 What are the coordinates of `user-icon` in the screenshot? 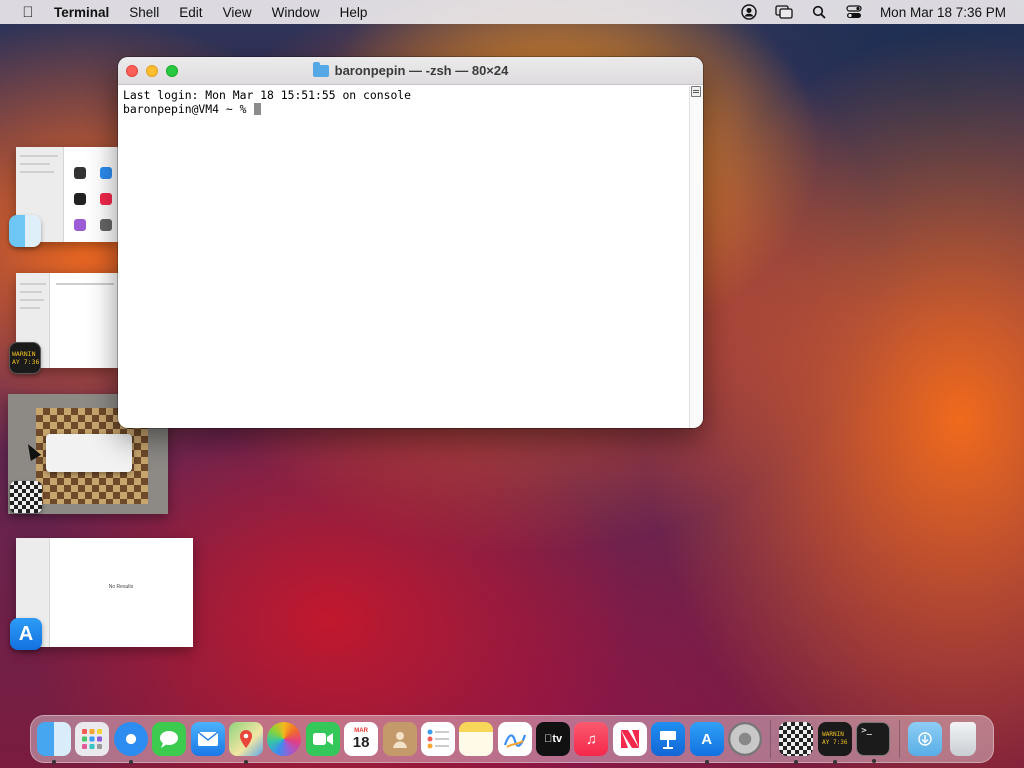 It's located at (749, 12).